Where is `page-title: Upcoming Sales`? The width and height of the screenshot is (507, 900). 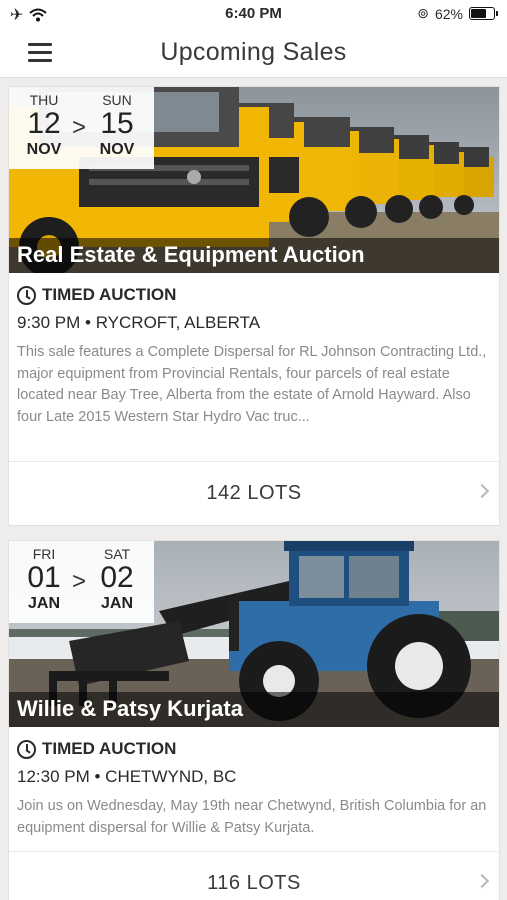
page-title: Upcoming Sales is located at coordinates (253, 52).